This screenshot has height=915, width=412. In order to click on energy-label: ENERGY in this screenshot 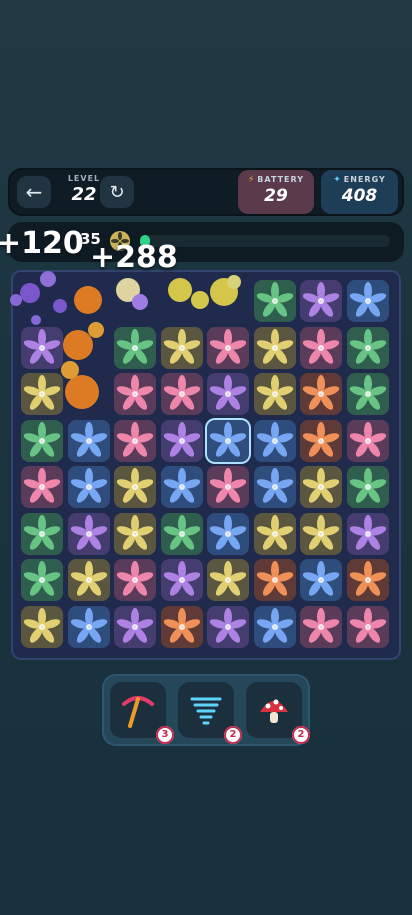, I will do `click(364, 179)`.